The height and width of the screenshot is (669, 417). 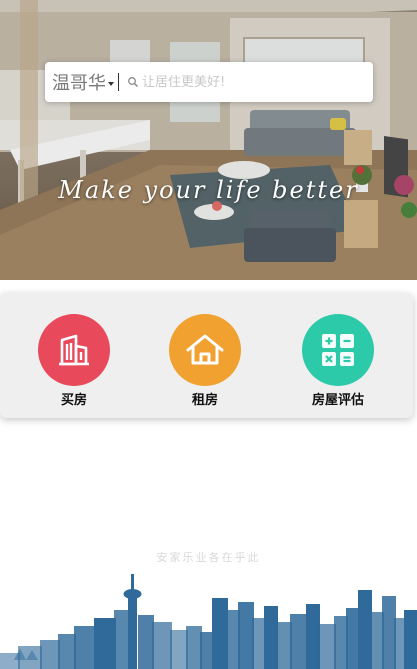 I want to click on city-select-label: 温哥华, so click(x=79, y=83).